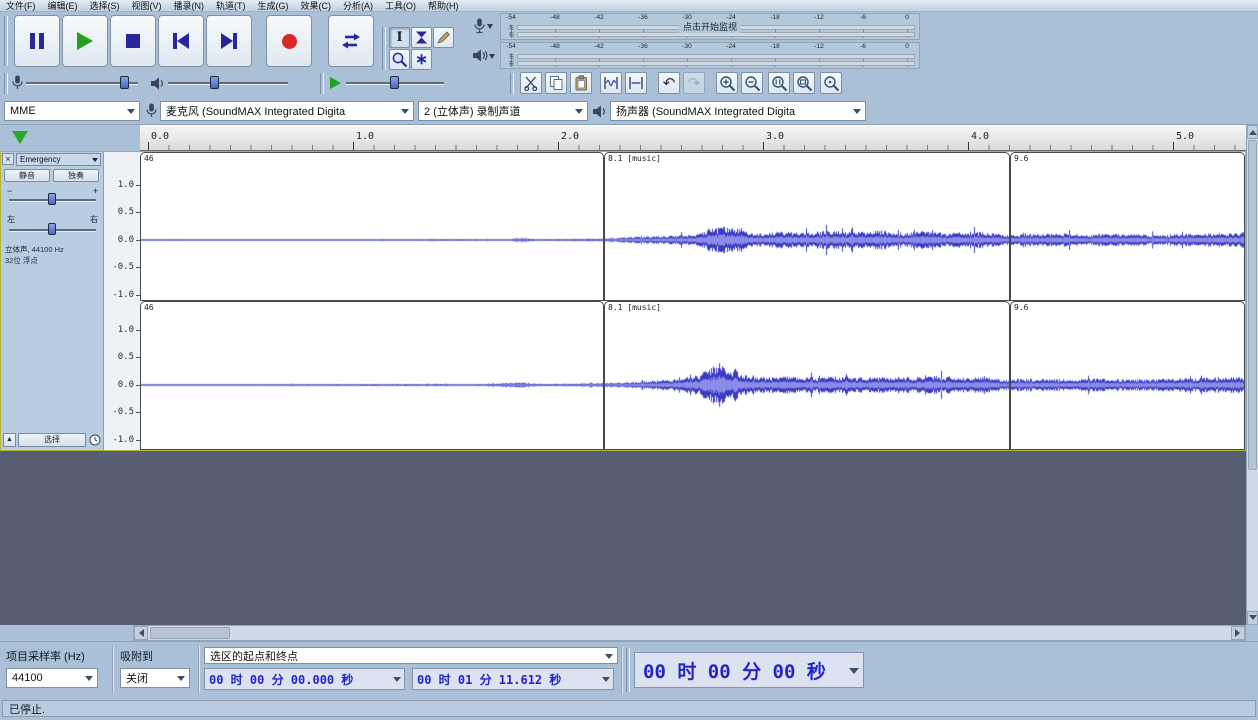 The image size is (1258, 720). I want to click on play-button, so click(85, 41).